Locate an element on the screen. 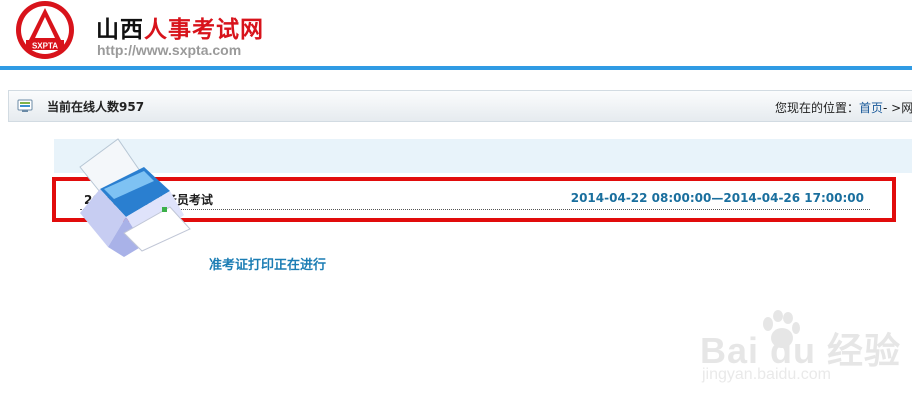  breadcrumb-home-link: 首页 is located at coordinates (871, 108).